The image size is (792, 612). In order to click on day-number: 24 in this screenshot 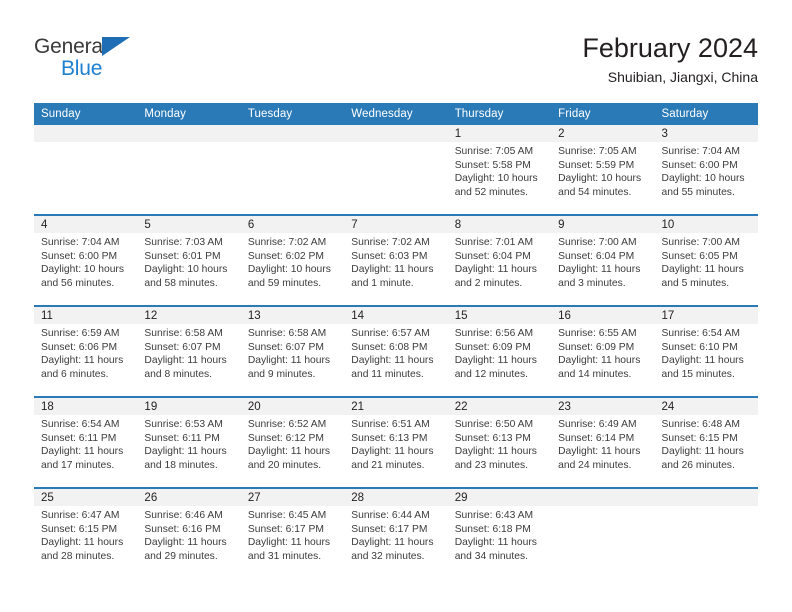, I will do `click(706, 406)`.